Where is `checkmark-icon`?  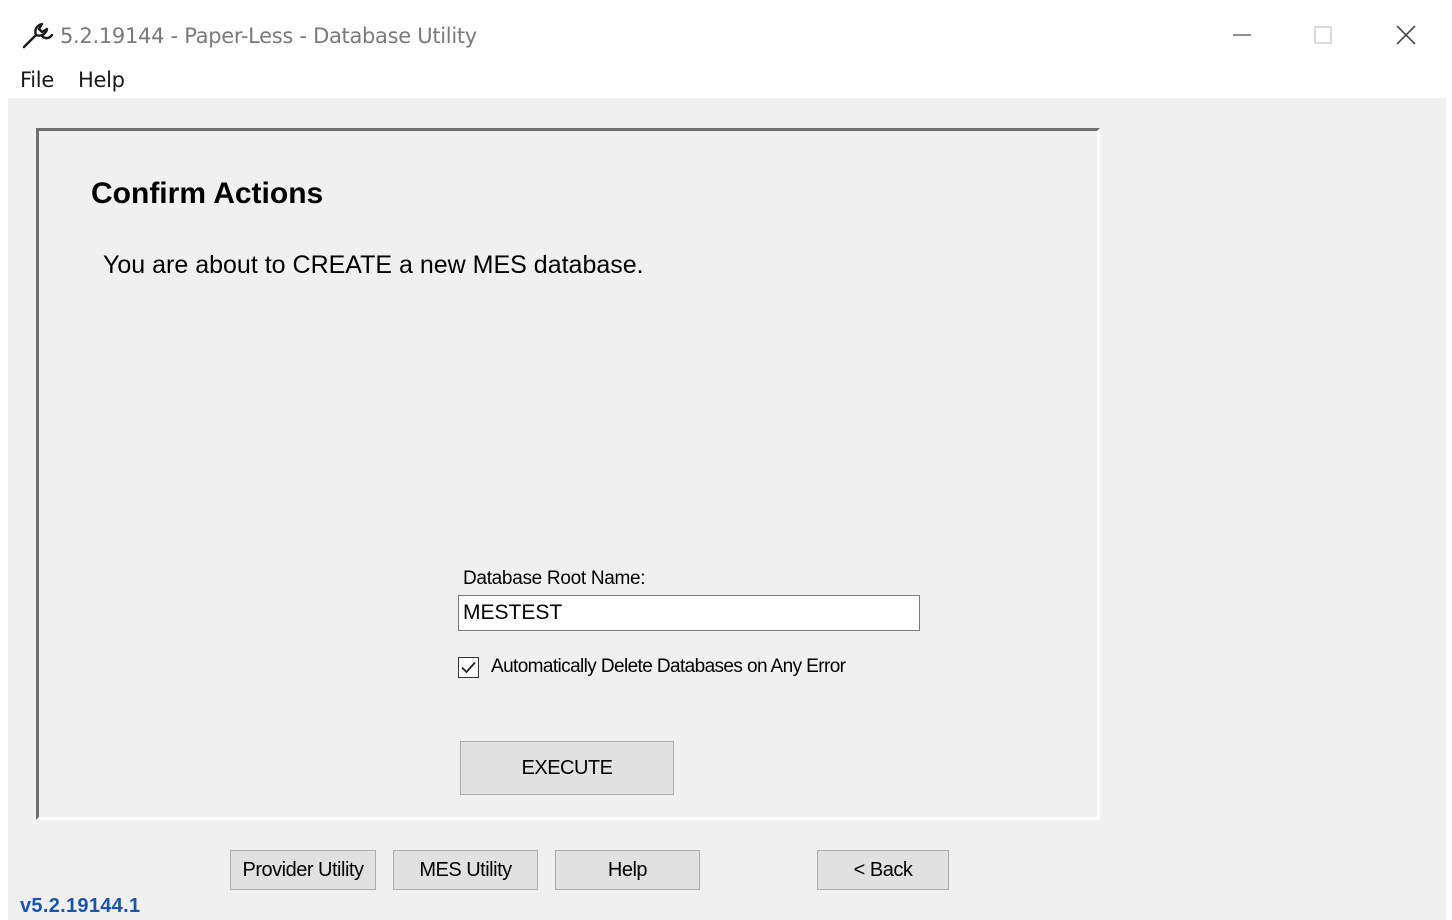
checkmark-icon is located at coordinates (468, 667).